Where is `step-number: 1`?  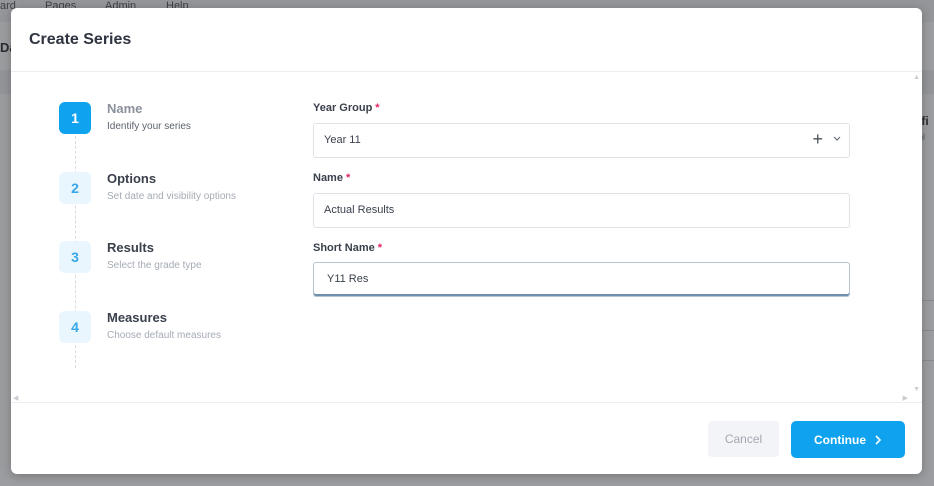 step-number: 1 is located at coordinates (75, 118).